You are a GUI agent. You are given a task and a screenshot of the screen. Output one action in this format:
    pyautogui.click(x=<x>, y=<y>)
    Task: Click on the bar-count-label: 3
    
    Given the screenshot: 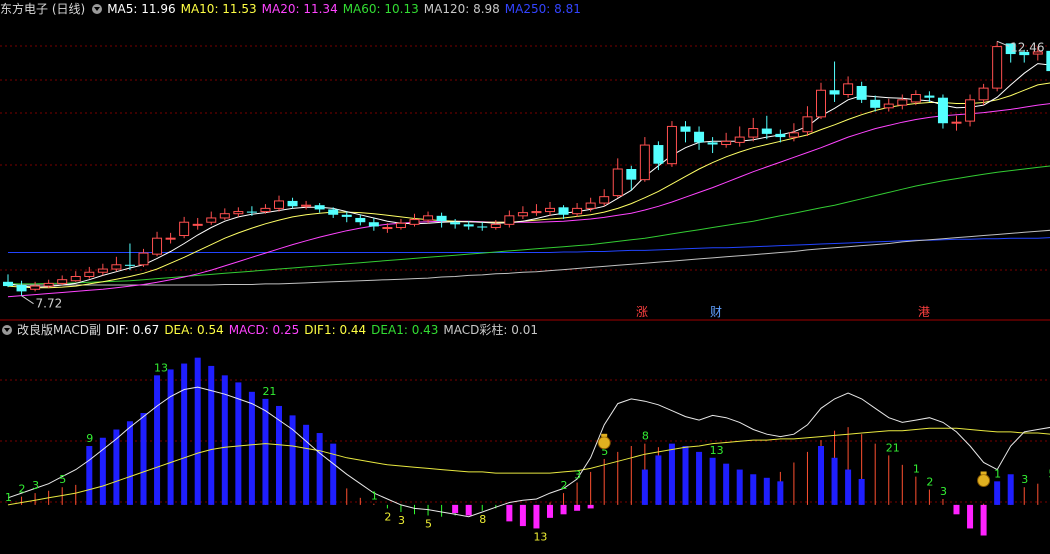 What is the action you would take?
    pyautogui.click(x=577, y=475)
    